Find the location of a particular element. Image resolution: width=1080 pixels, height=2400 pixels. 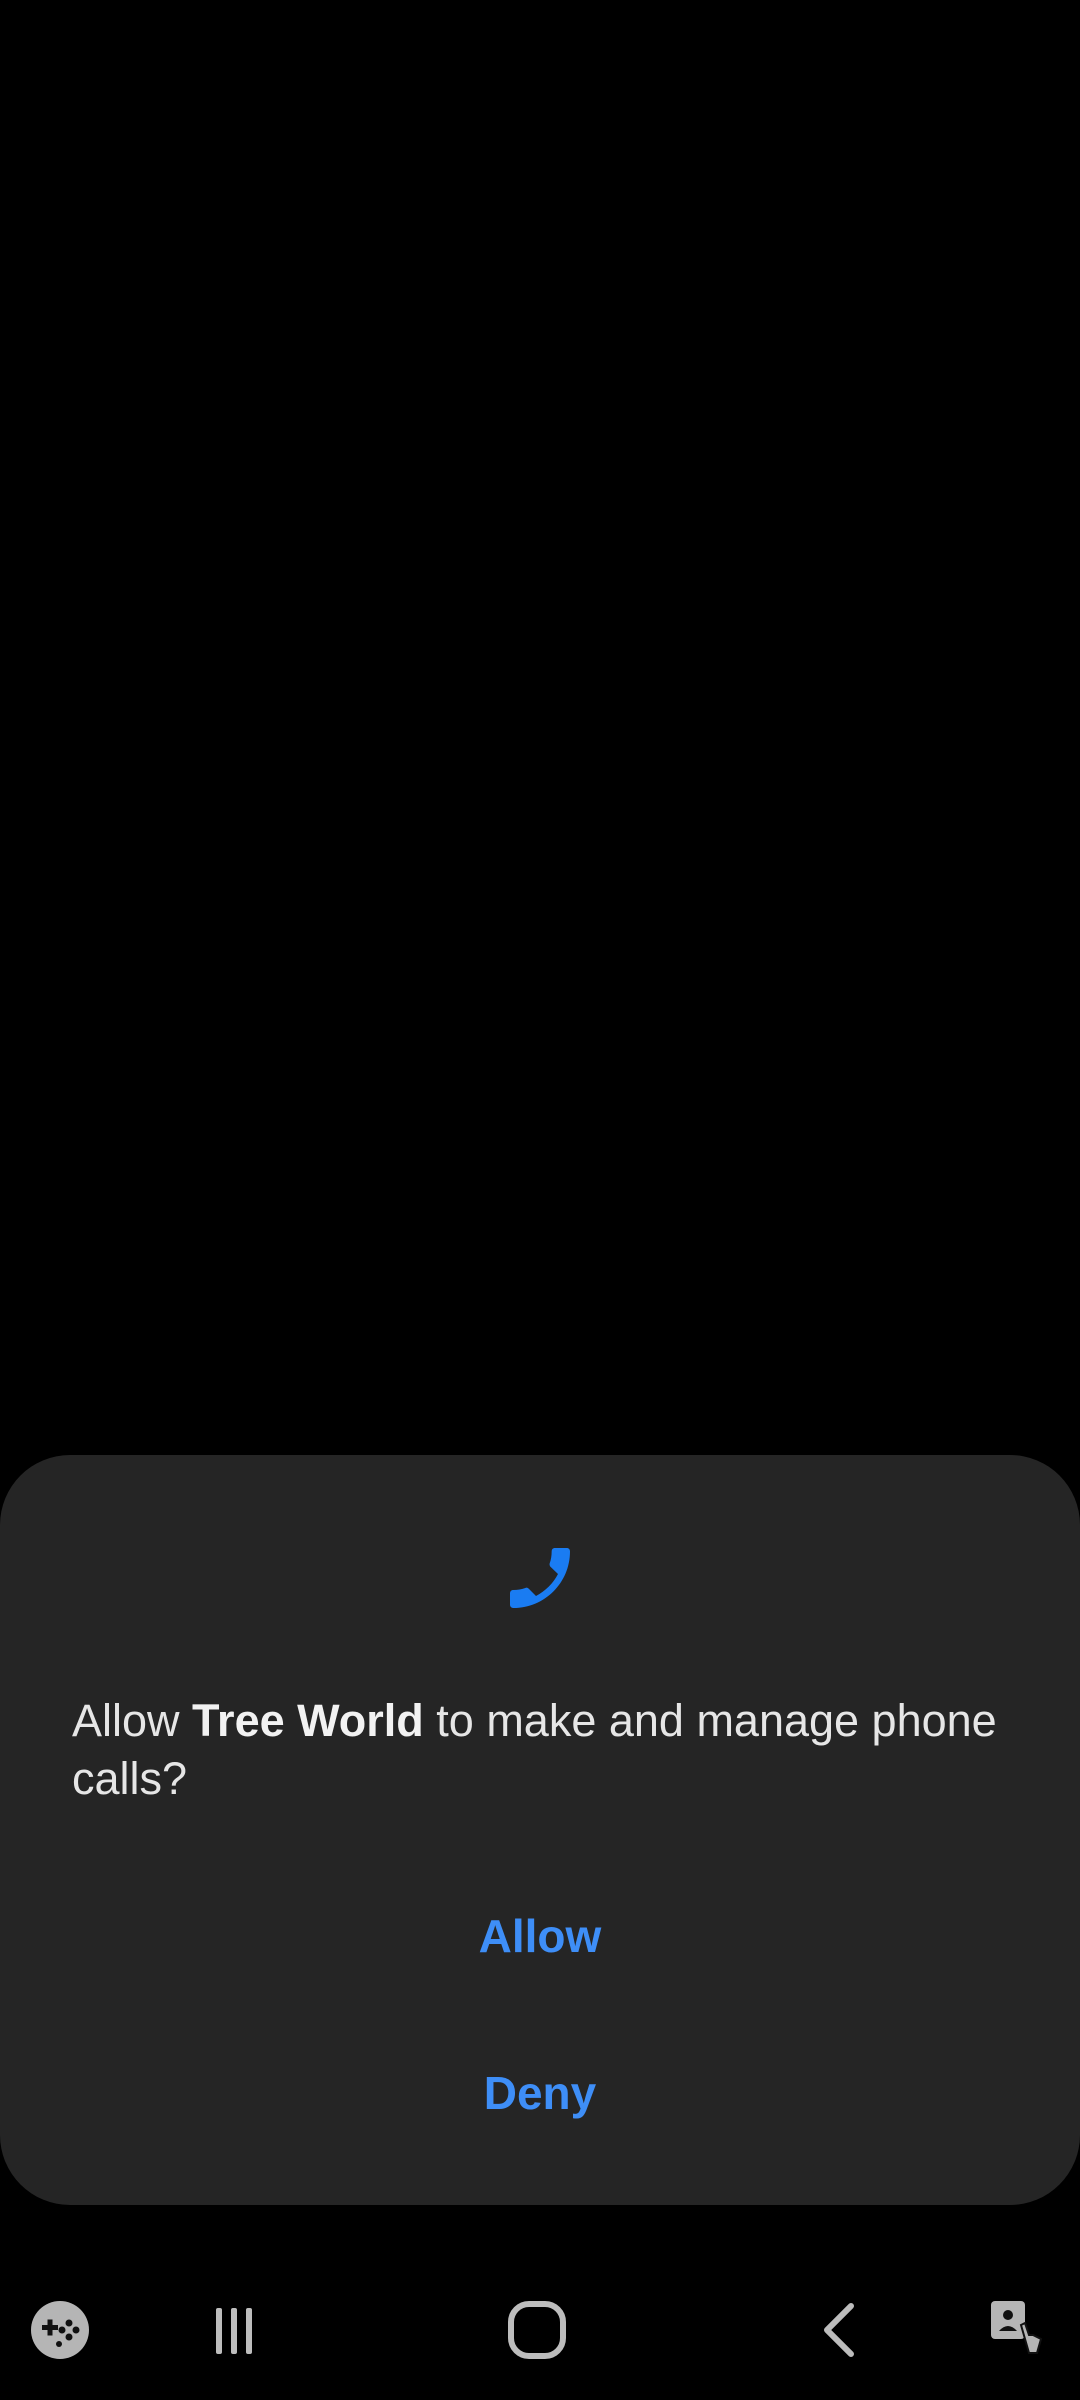

allow-button: Allow is located at coordinates (540, 1936).